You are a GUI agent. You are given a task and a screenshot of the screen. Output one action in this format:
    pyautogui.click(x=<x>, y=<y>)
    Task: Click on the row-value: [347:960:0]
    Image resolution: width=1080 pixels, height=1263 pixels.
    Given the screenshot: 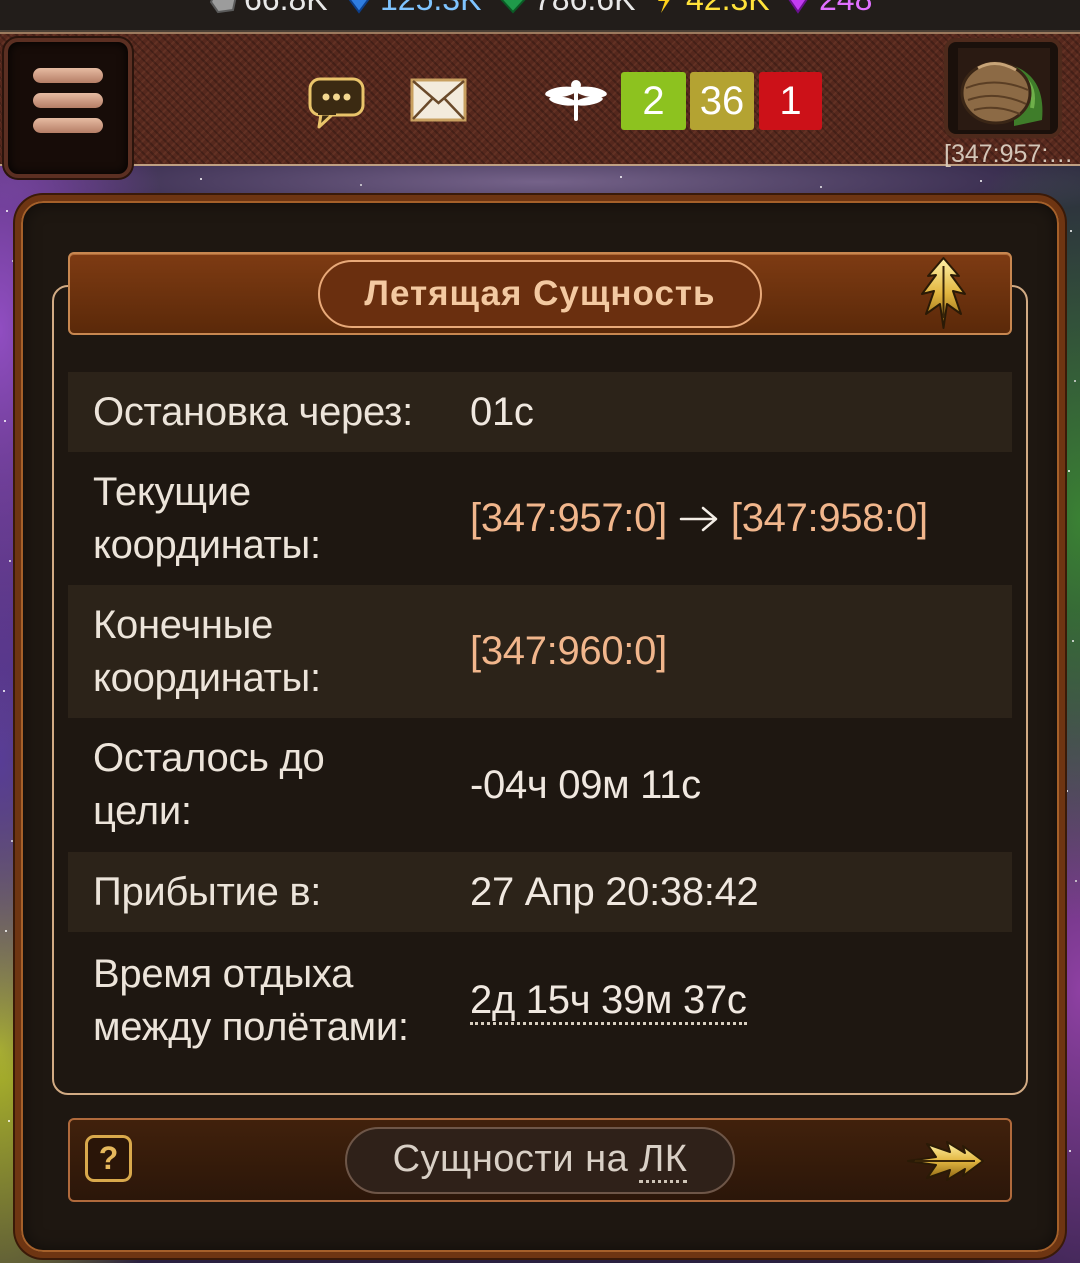 What is the action you would take?
    pyautogui.click(x=568, y=651)
    